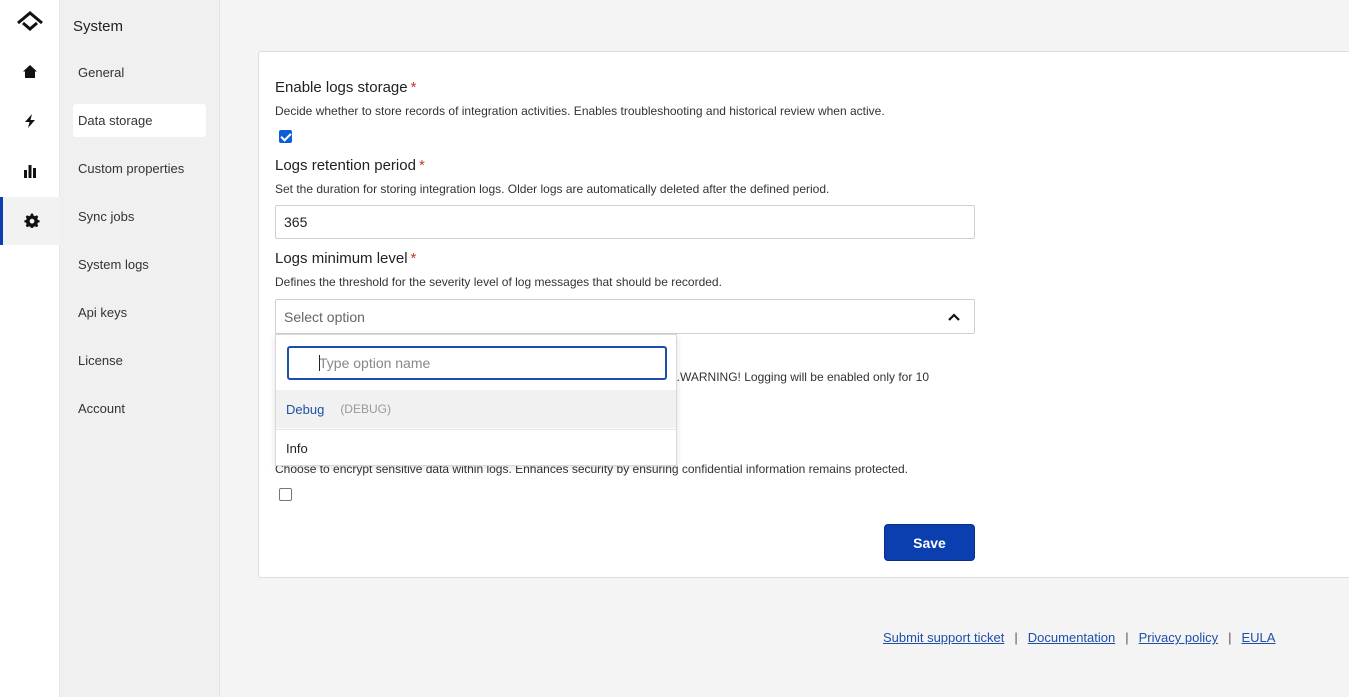  I want to click on retention-label: Logs retention period *, so click(350, 165).